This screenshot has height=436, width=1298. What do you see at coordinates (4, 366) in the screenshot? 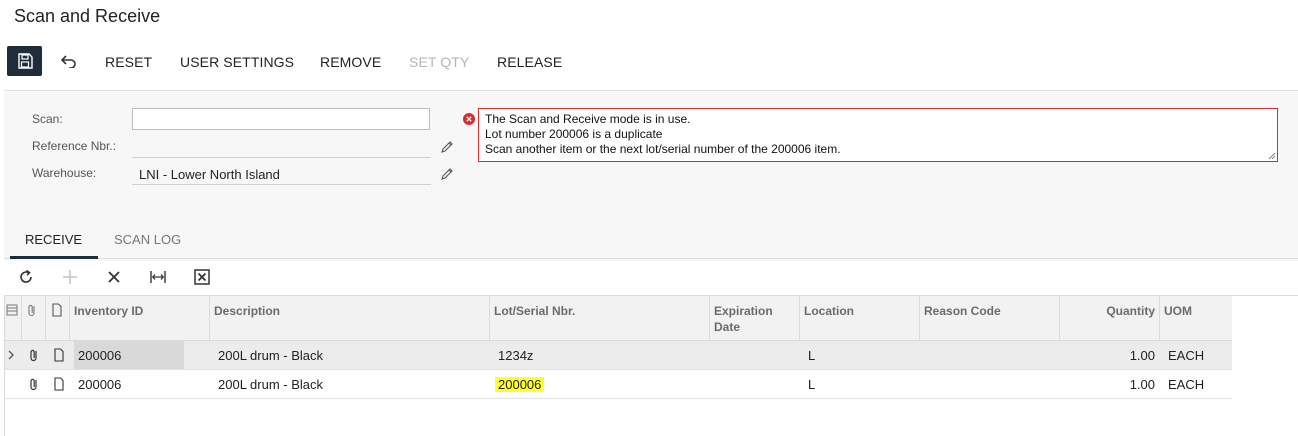
I see `grid-left-border` at bounding box center [4, 366].